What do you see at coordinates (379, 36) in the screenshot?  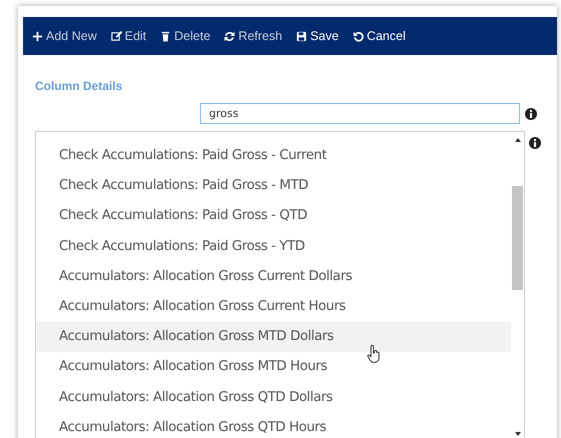 I see `toolbar-button: Cancel` at bounding box center [379, 36].